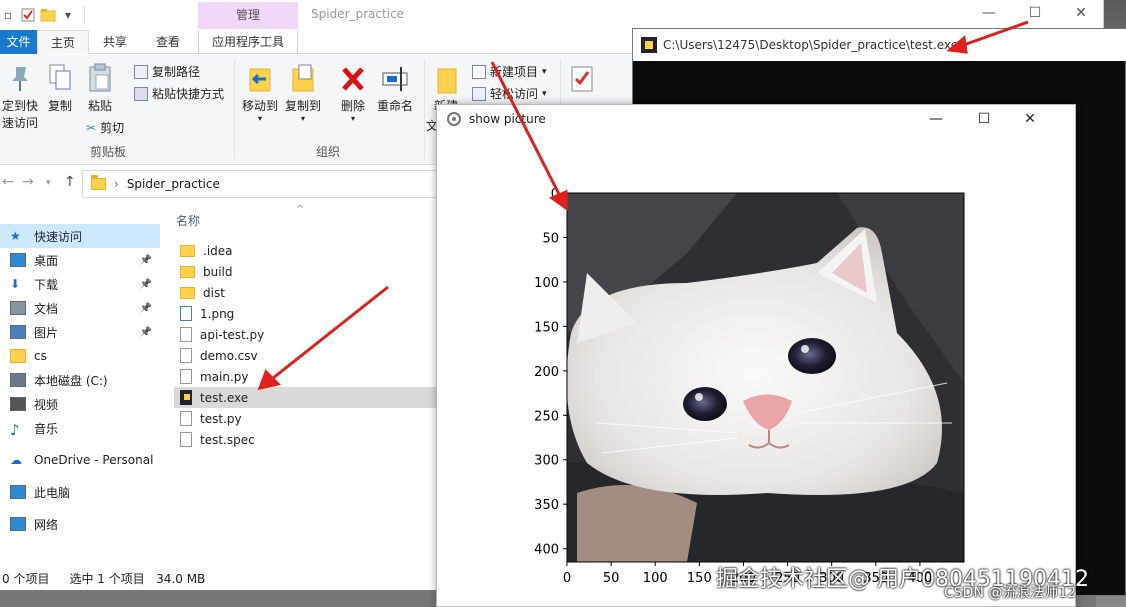 The height and width of the screenshot is (607, 1126). Describe the element at coordinates (454, 119) in the screenshot. I see `app-gear-icon` at that location.